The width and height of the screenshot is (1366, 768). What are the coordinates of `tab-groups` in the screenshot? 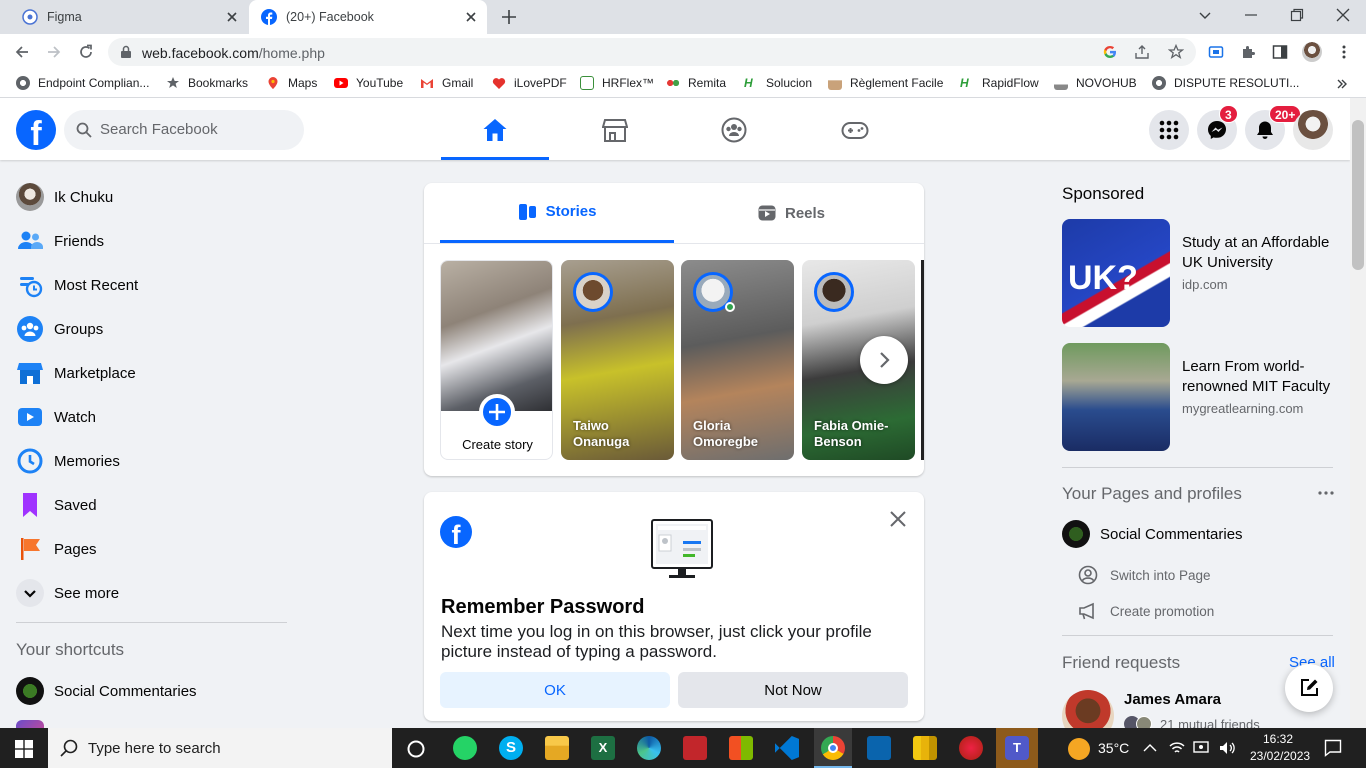 It's located at (734, 129).